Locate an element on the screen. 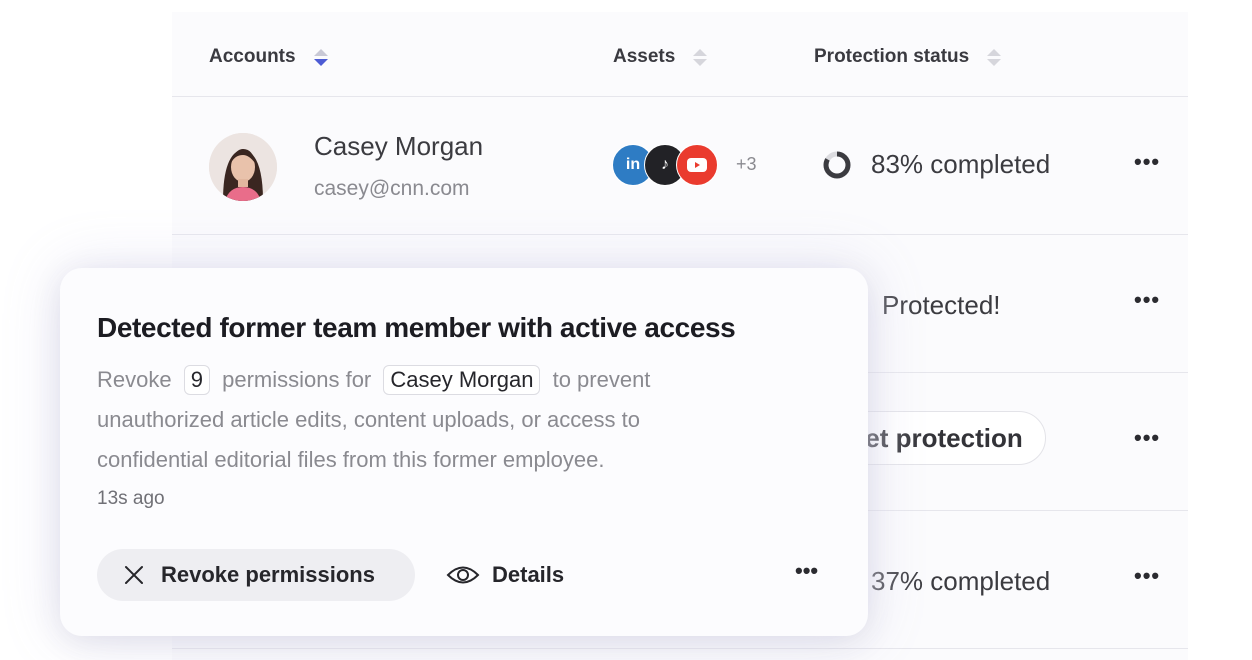 The height and width of the screenshot is (660, 1252). account-email: casey@cnn.com is located at coordinates (392, 188).